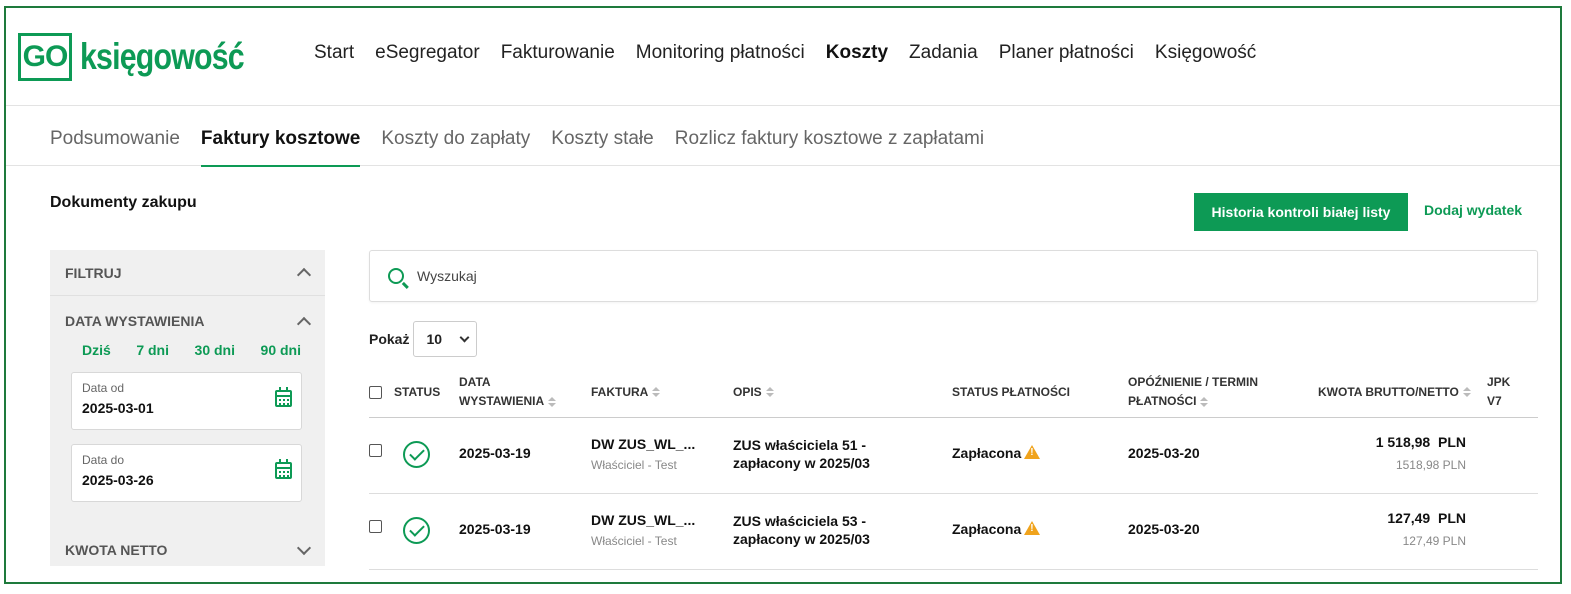 The height and width of the screenshot is (594, 1571). What do you see at coordinates (116, 550) in the screenshot?
I see `amount-section-title: KWOTA NETTO` at bounding box center [116, 550].